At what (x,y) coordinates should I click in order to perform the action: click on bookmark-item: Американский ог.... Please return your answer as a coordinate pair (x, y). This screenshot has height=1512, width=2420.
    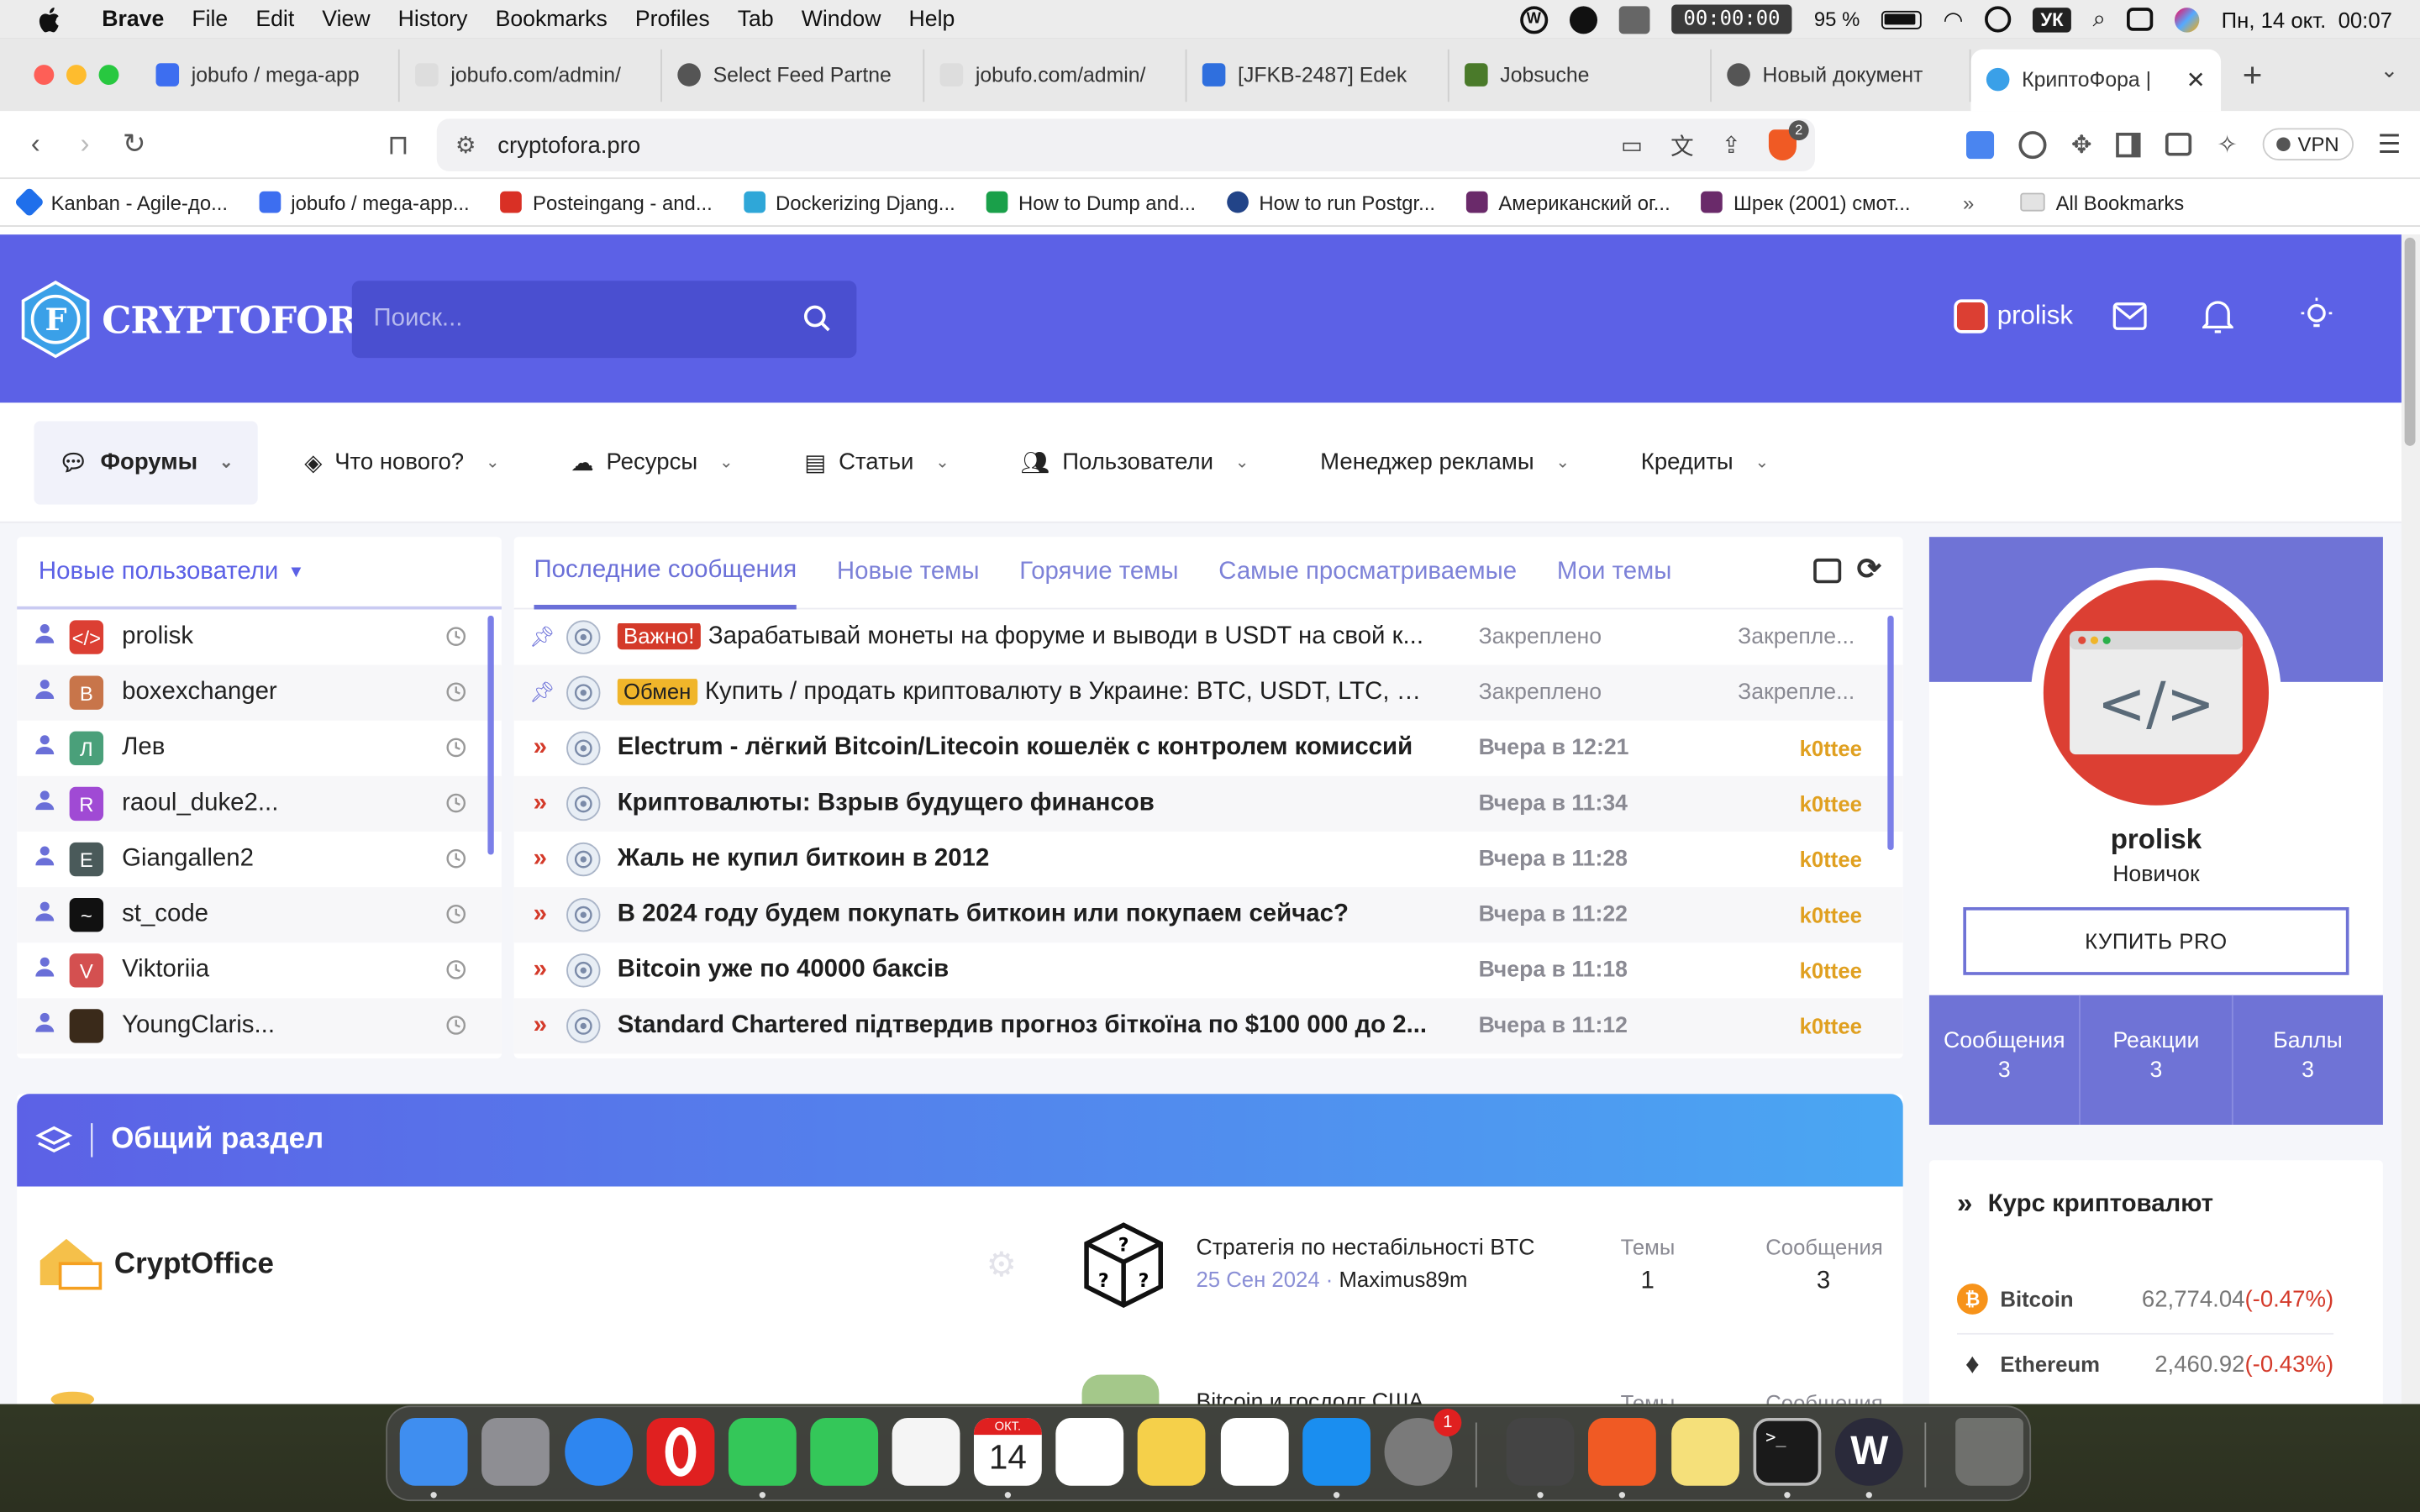
    Looking at the image, I should click on (1567, 202).